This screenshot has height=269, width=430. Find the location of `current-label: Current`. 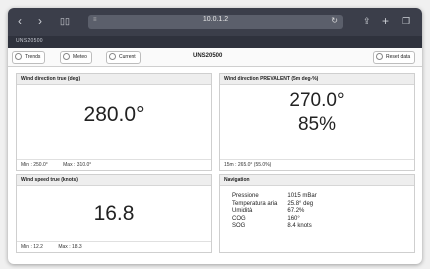

current-label: Current is located at coordinates (127, 57).